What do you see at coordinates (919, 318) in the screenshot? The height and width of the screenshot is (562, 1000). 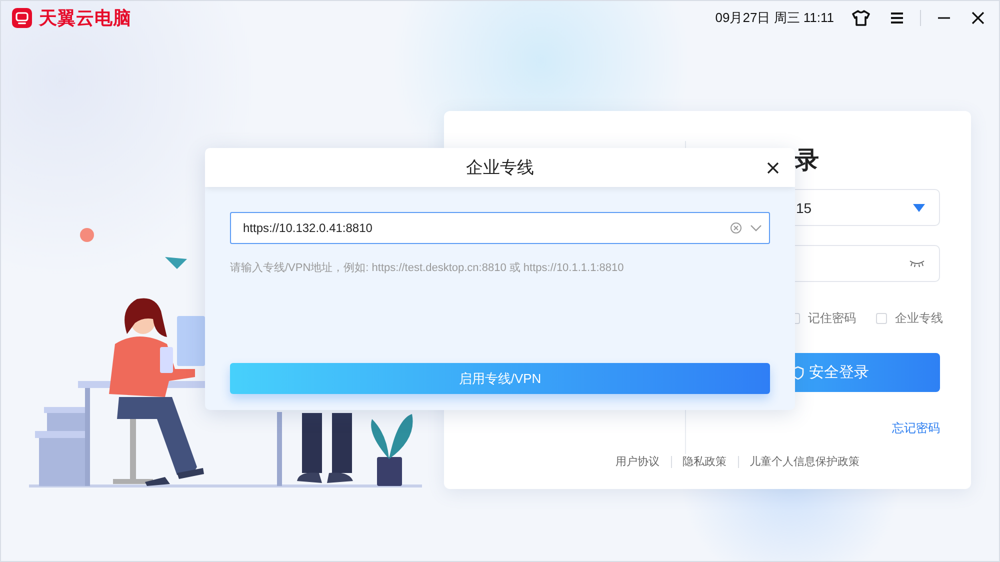 I see `checkbox-label: 企业专线` at bounding box center [919, 318].